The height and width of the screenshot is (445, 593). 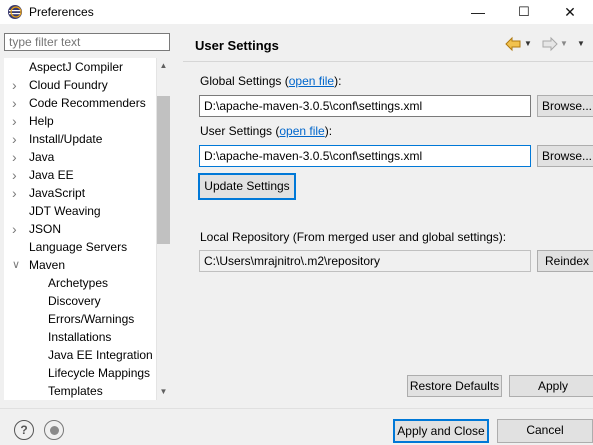 I want to click on tree-item: › JSON, so click(x=80, y=229).